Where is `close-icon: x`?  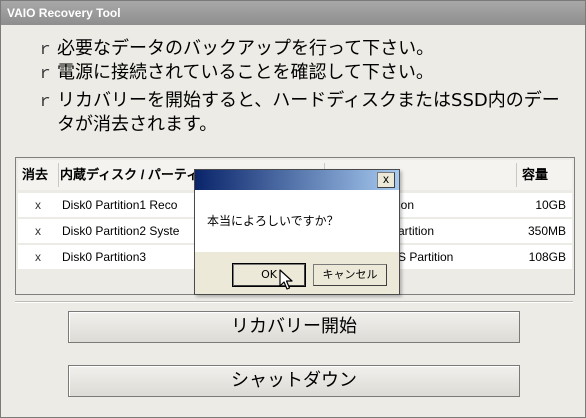 close-icon: x is located at coordinates (386, 180).